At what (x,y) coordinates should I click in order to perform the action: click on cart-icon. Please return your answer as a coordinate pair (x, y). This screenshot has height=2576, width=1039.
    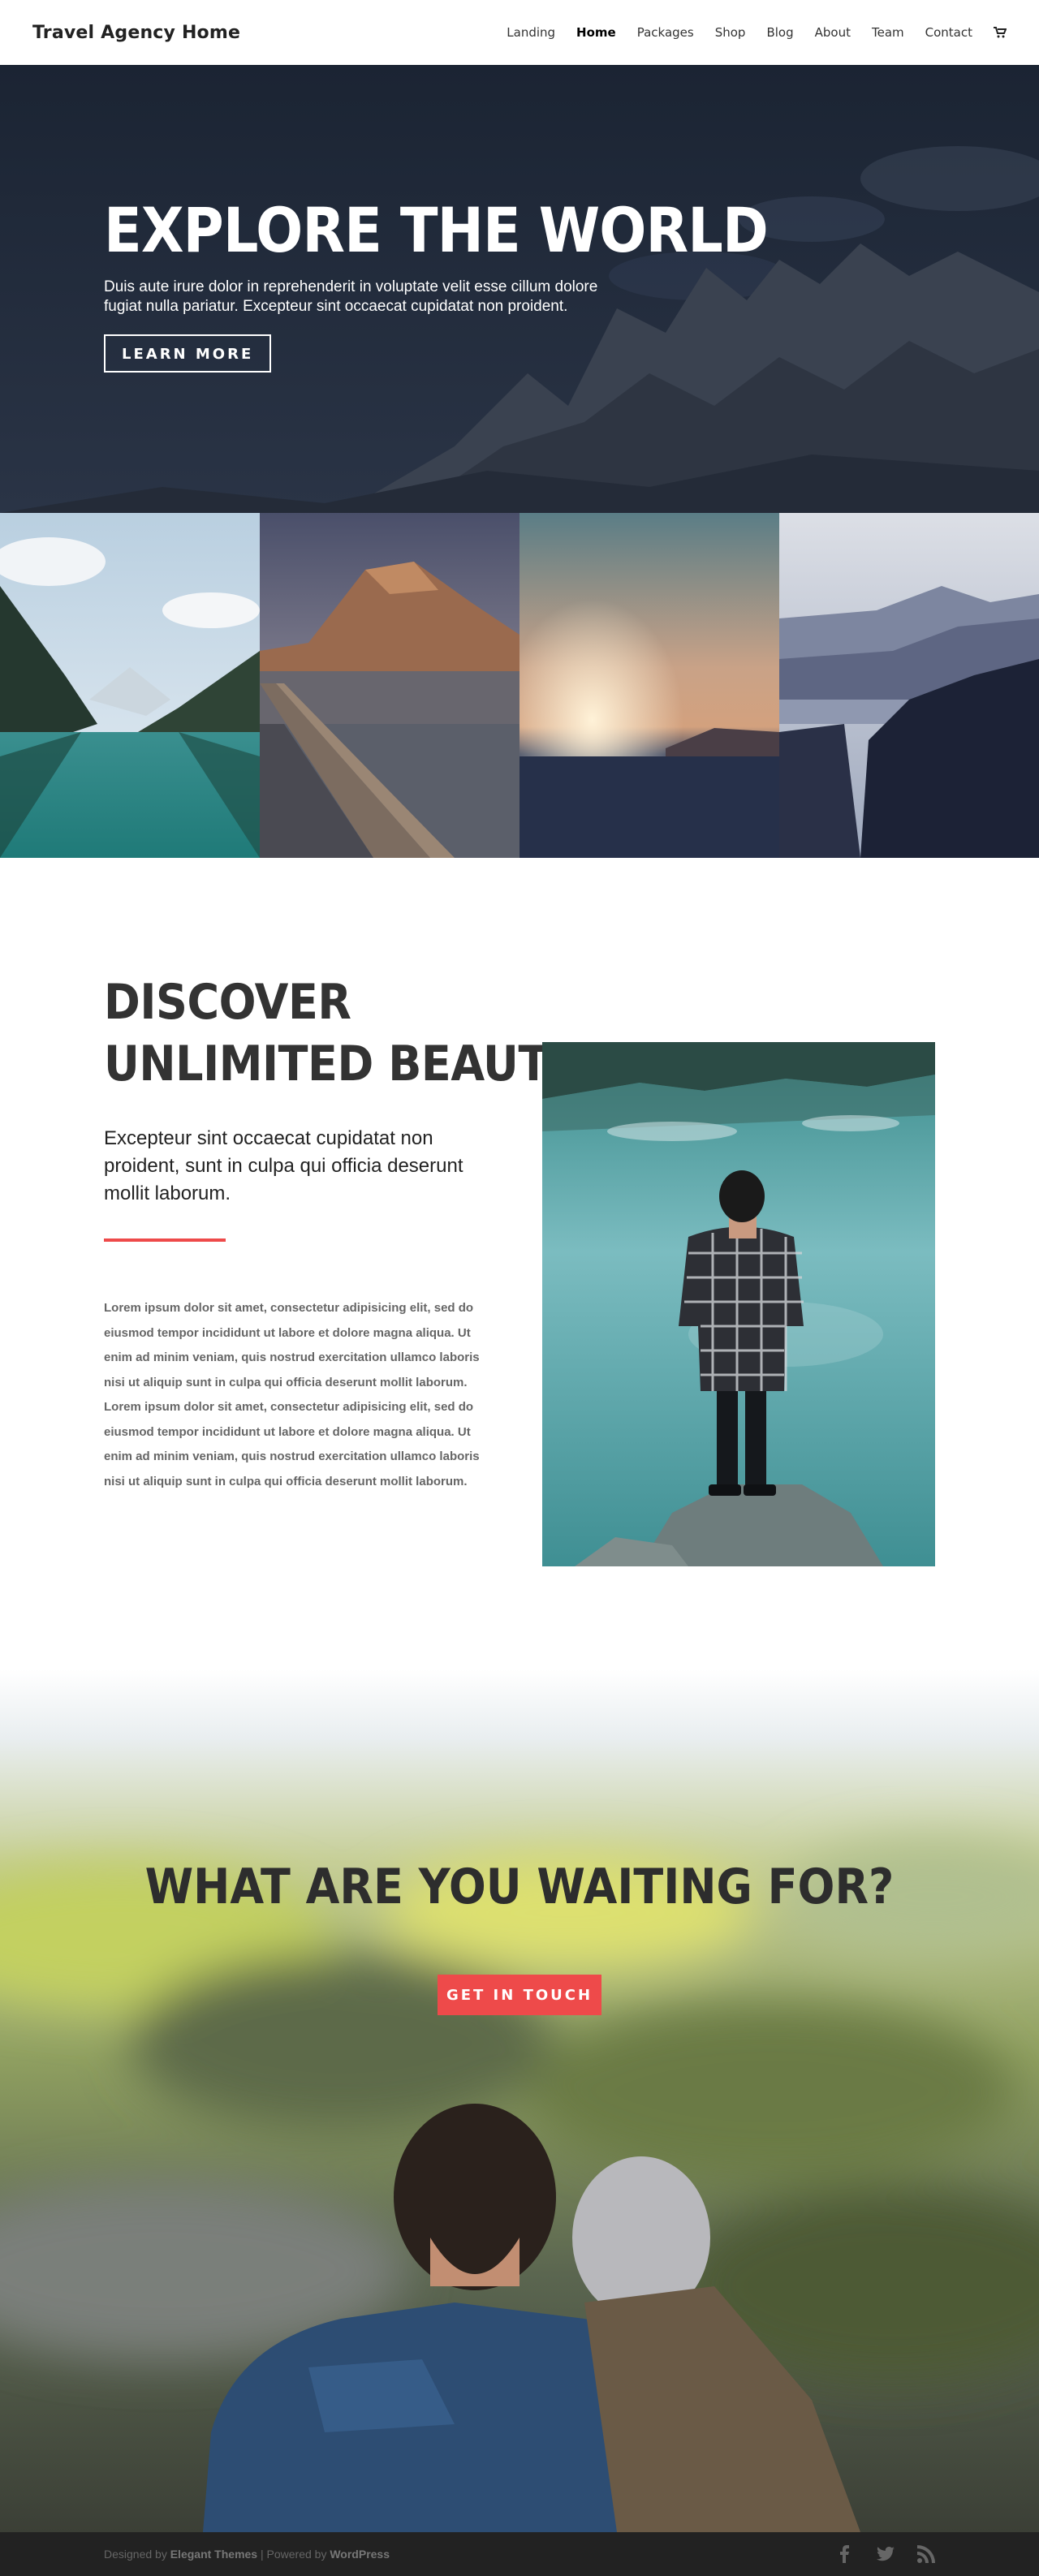
    Looking at the image, I should click on (1000, 33).